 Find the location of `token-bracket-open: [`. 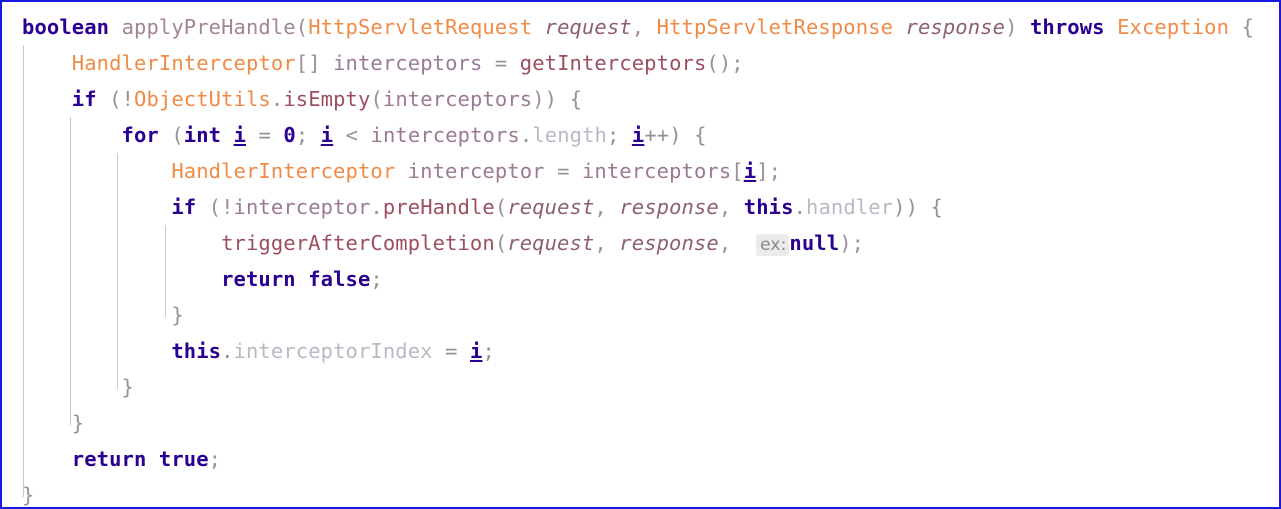

token-bracket-open: [ is located at coordinates (737, 171).